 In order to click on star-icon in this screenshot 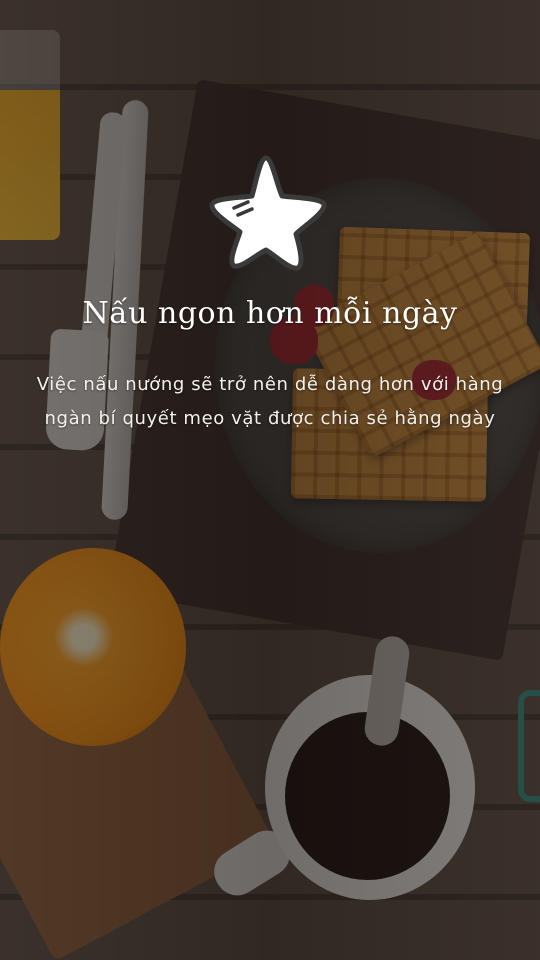, I will do `click(268, 213)`.